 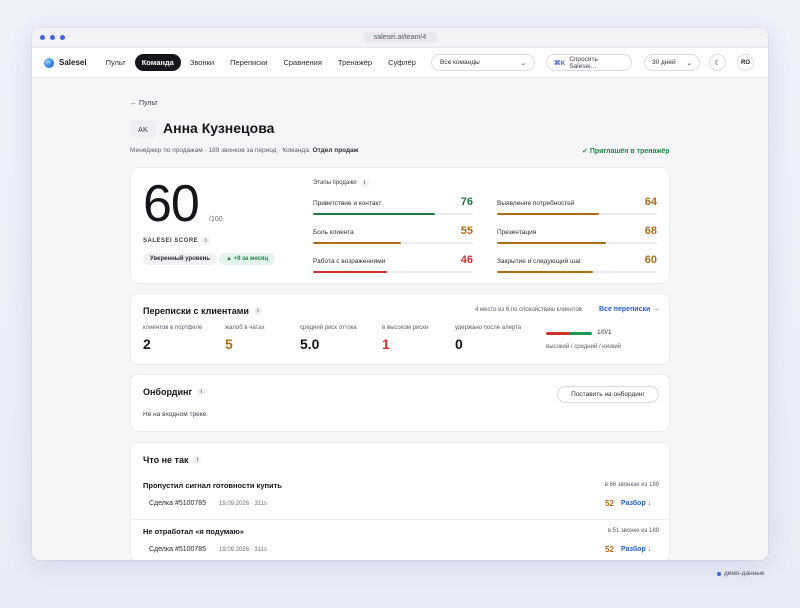 I want to click on window-controls, so click(x=52, y=37).